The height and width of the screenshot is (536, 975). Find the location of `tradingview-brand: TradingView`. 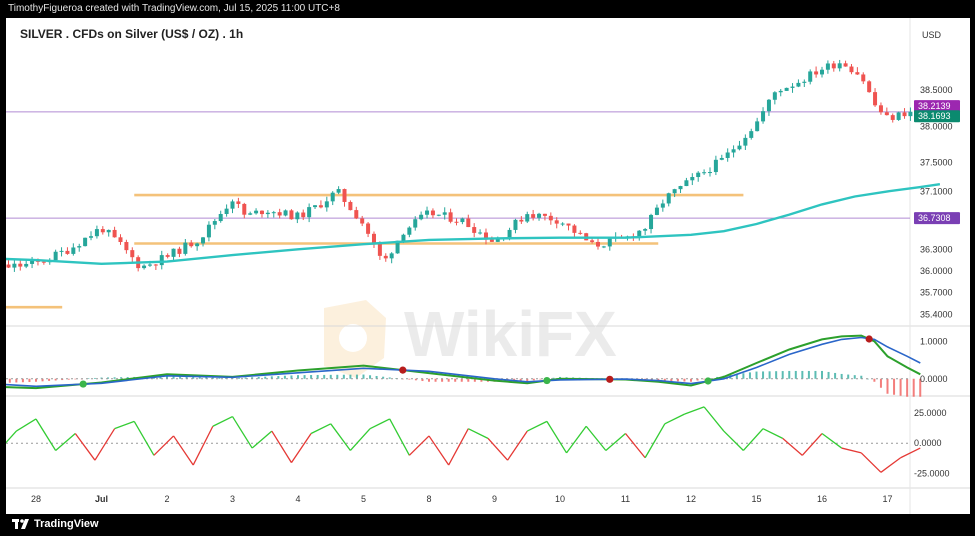

tradingview-brand: TradingView is located at coordinates (55, 524).